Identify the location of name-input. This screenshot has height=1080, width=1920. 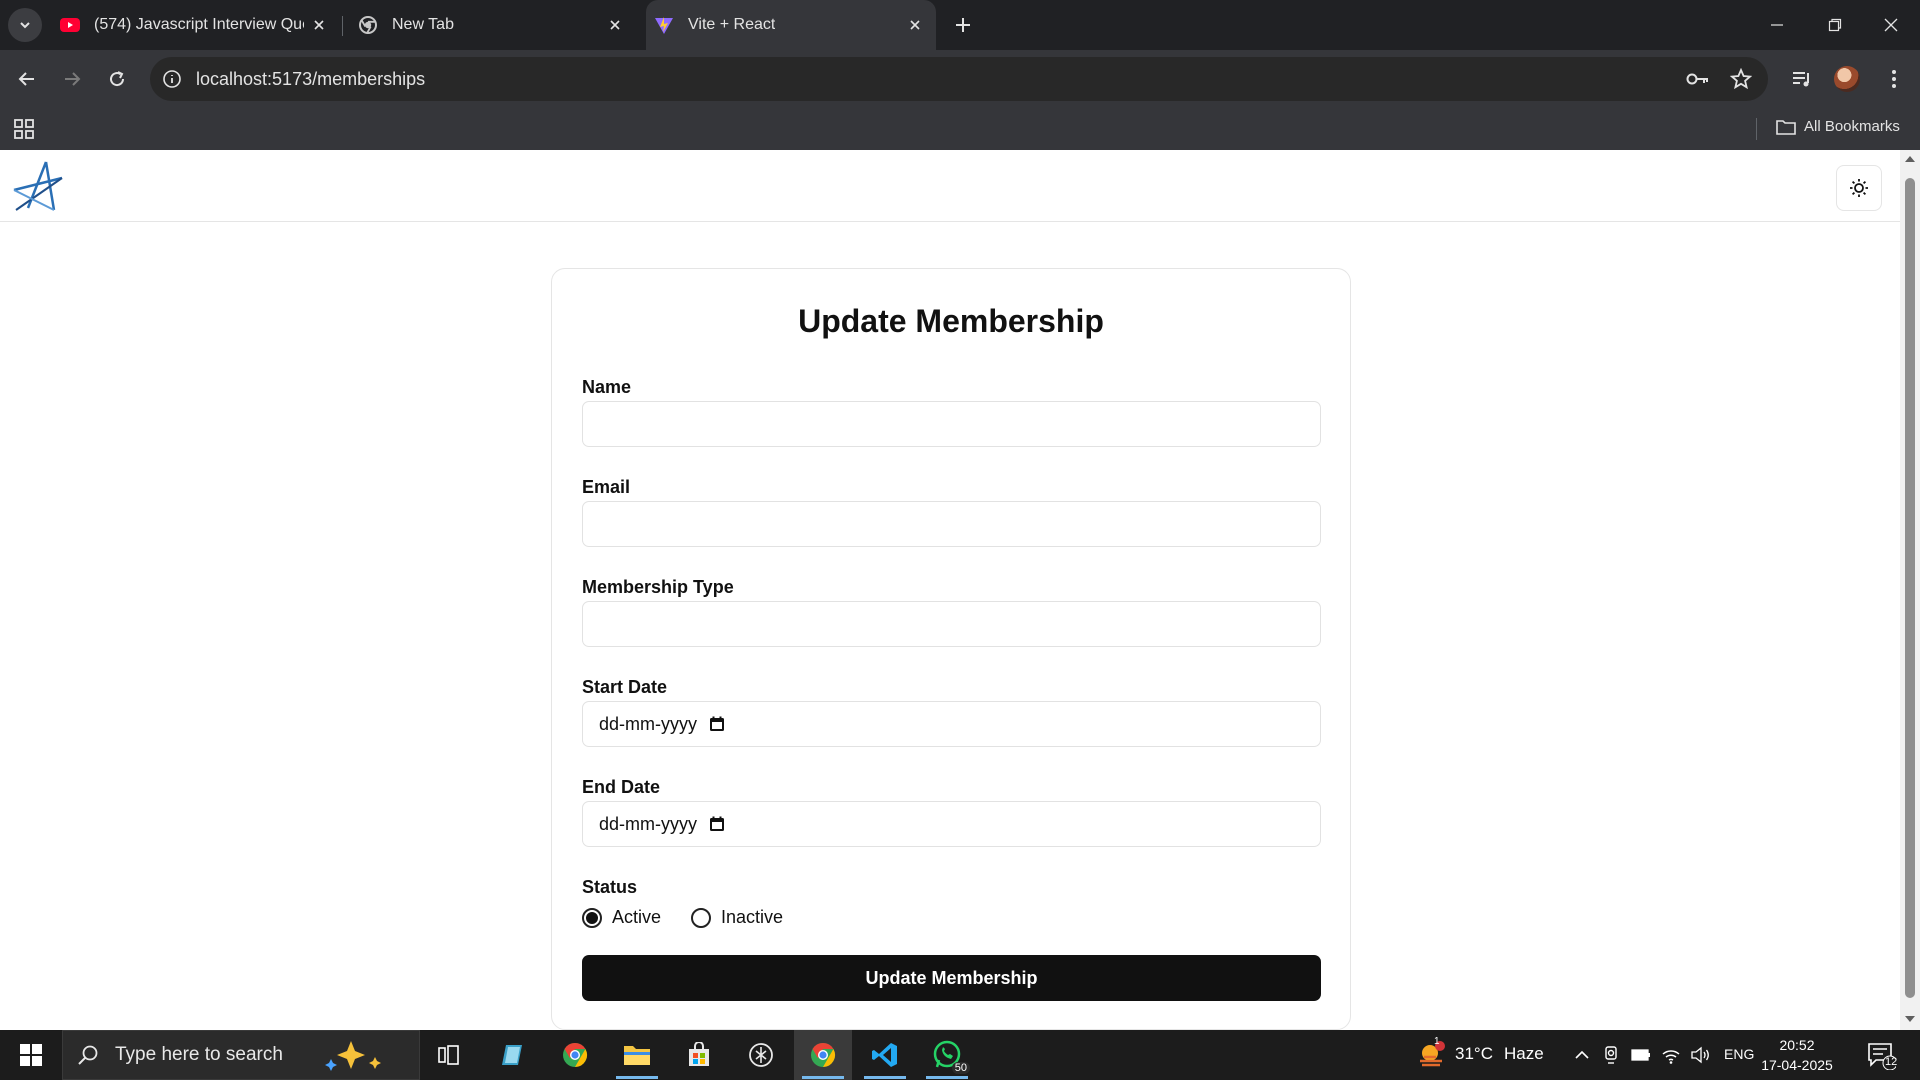
(951, 424).